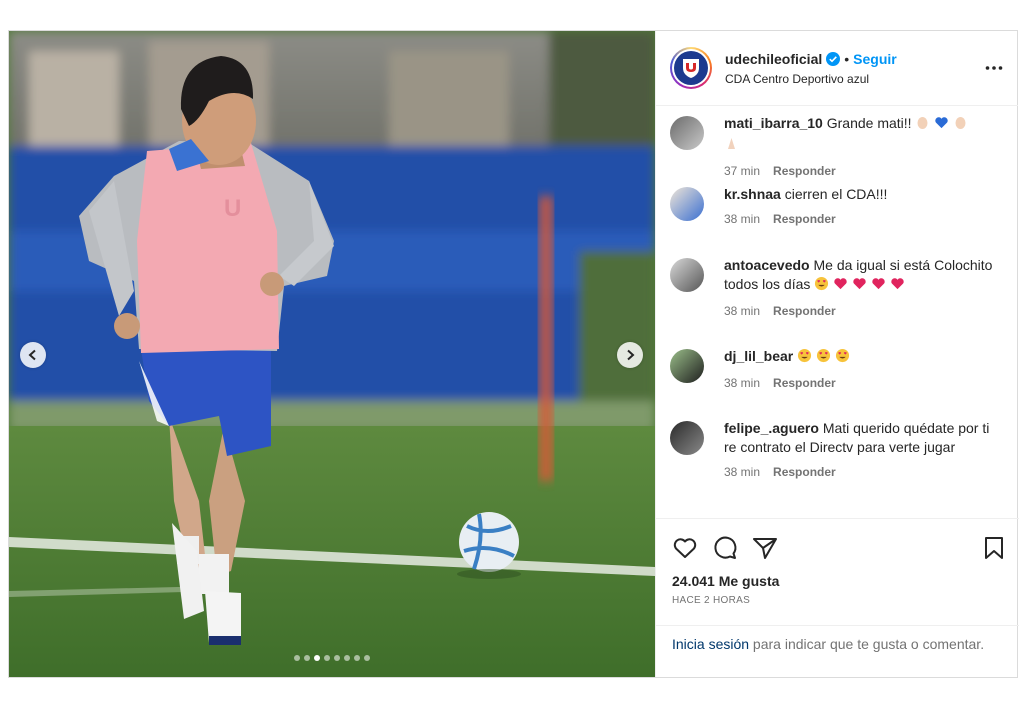 Image resolution: width=1024 pixels, height=702 pixels. I want to click on comment-button, so click(725, 548).